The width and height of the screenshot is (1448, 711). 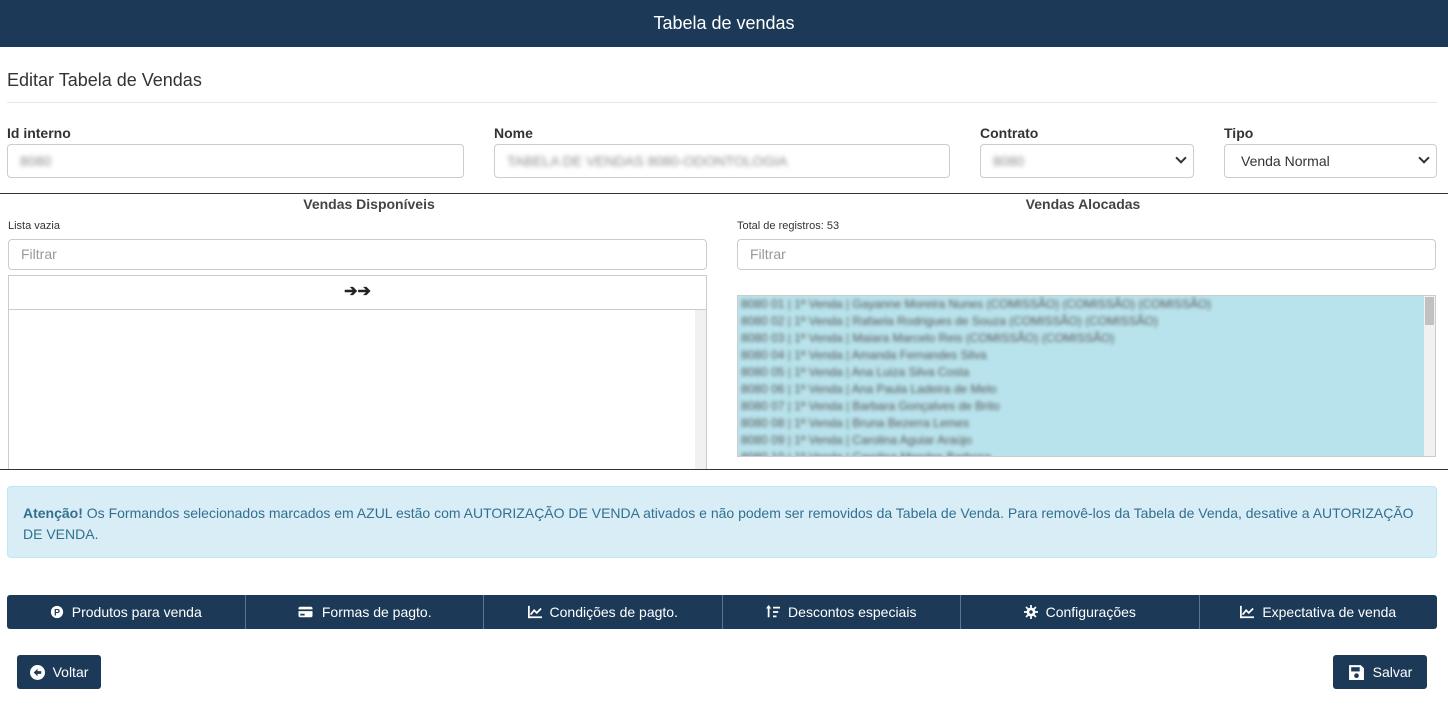 I want to click on tab-label: Descontos especiais, so click(x=852, y=612).